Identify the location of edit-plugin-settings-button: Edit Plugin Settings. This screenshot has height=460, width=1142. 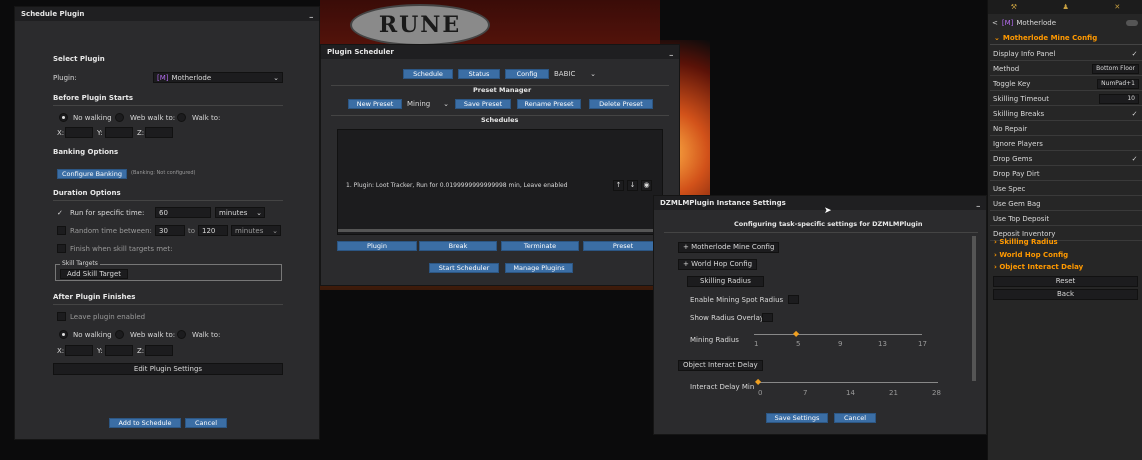
(168, 369).